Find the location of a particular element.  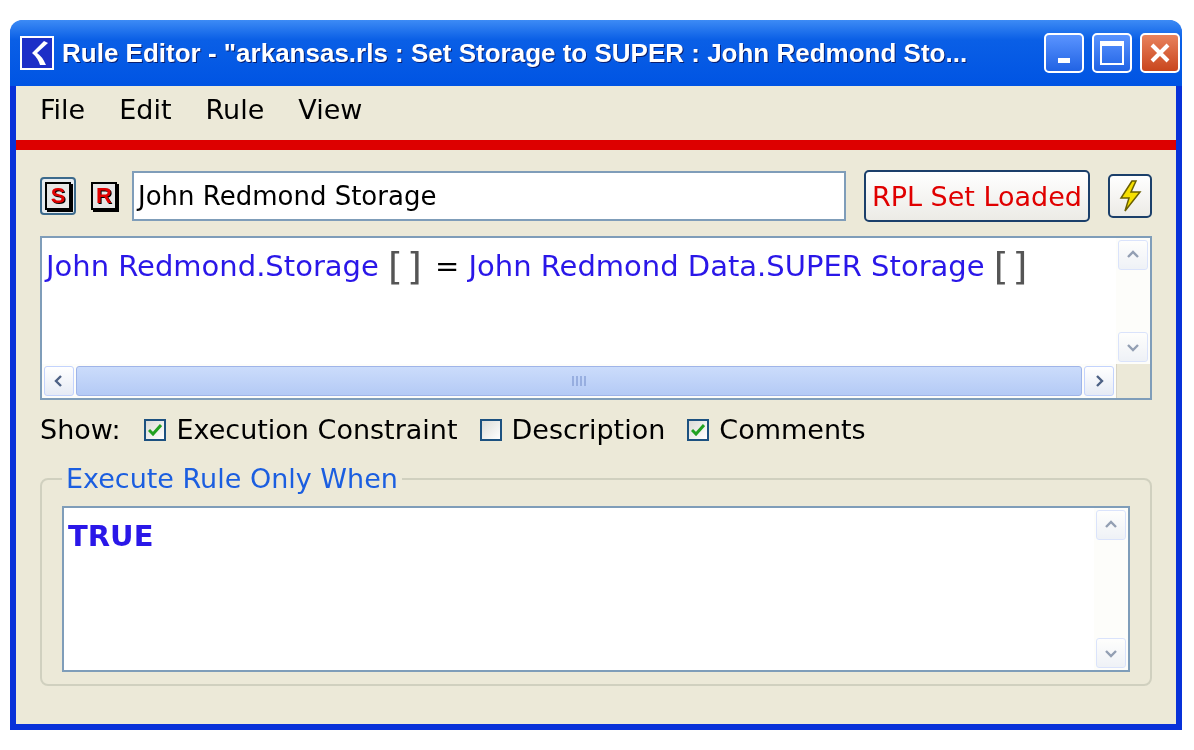

mode-button: S is located at coordinates (58, 196).